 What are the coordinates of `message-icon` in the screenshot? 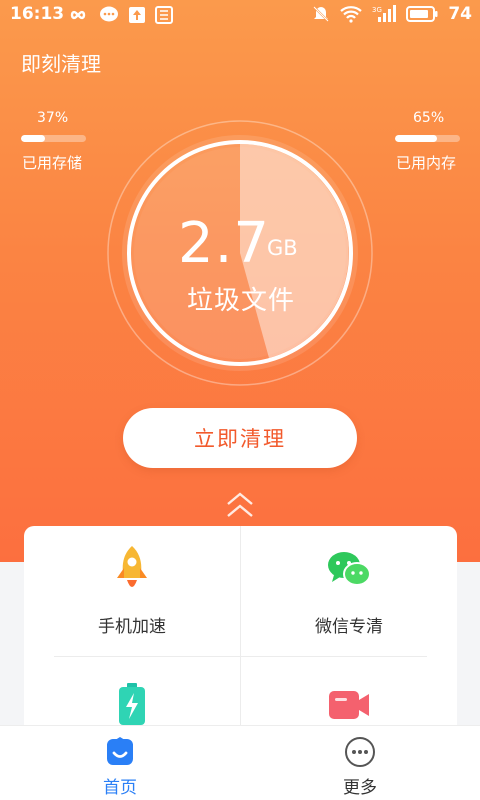 It's located at (109, 14).